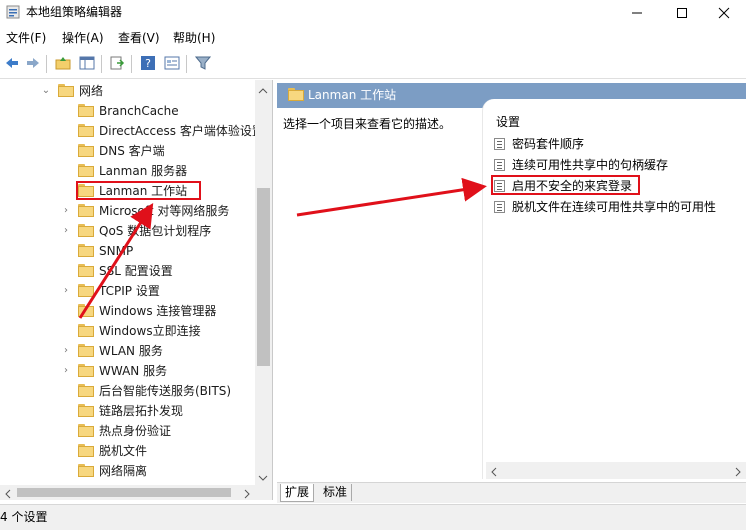 This screenshot has height=530, width=746. Describe the element at coordinates (391, 197) in the screenshot. I see `arrow-to-setting` at that location.